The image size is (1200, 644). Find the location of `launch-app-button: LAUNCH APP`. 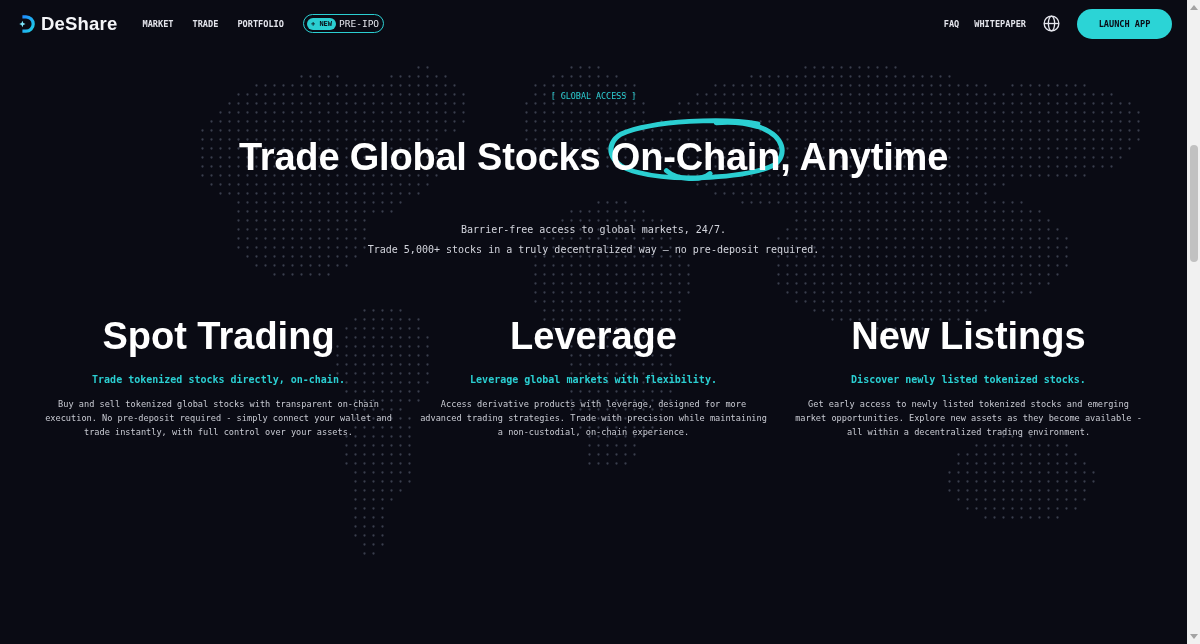

launch-app-button: LAUNCH APP is located at coordinates (1124, 23).